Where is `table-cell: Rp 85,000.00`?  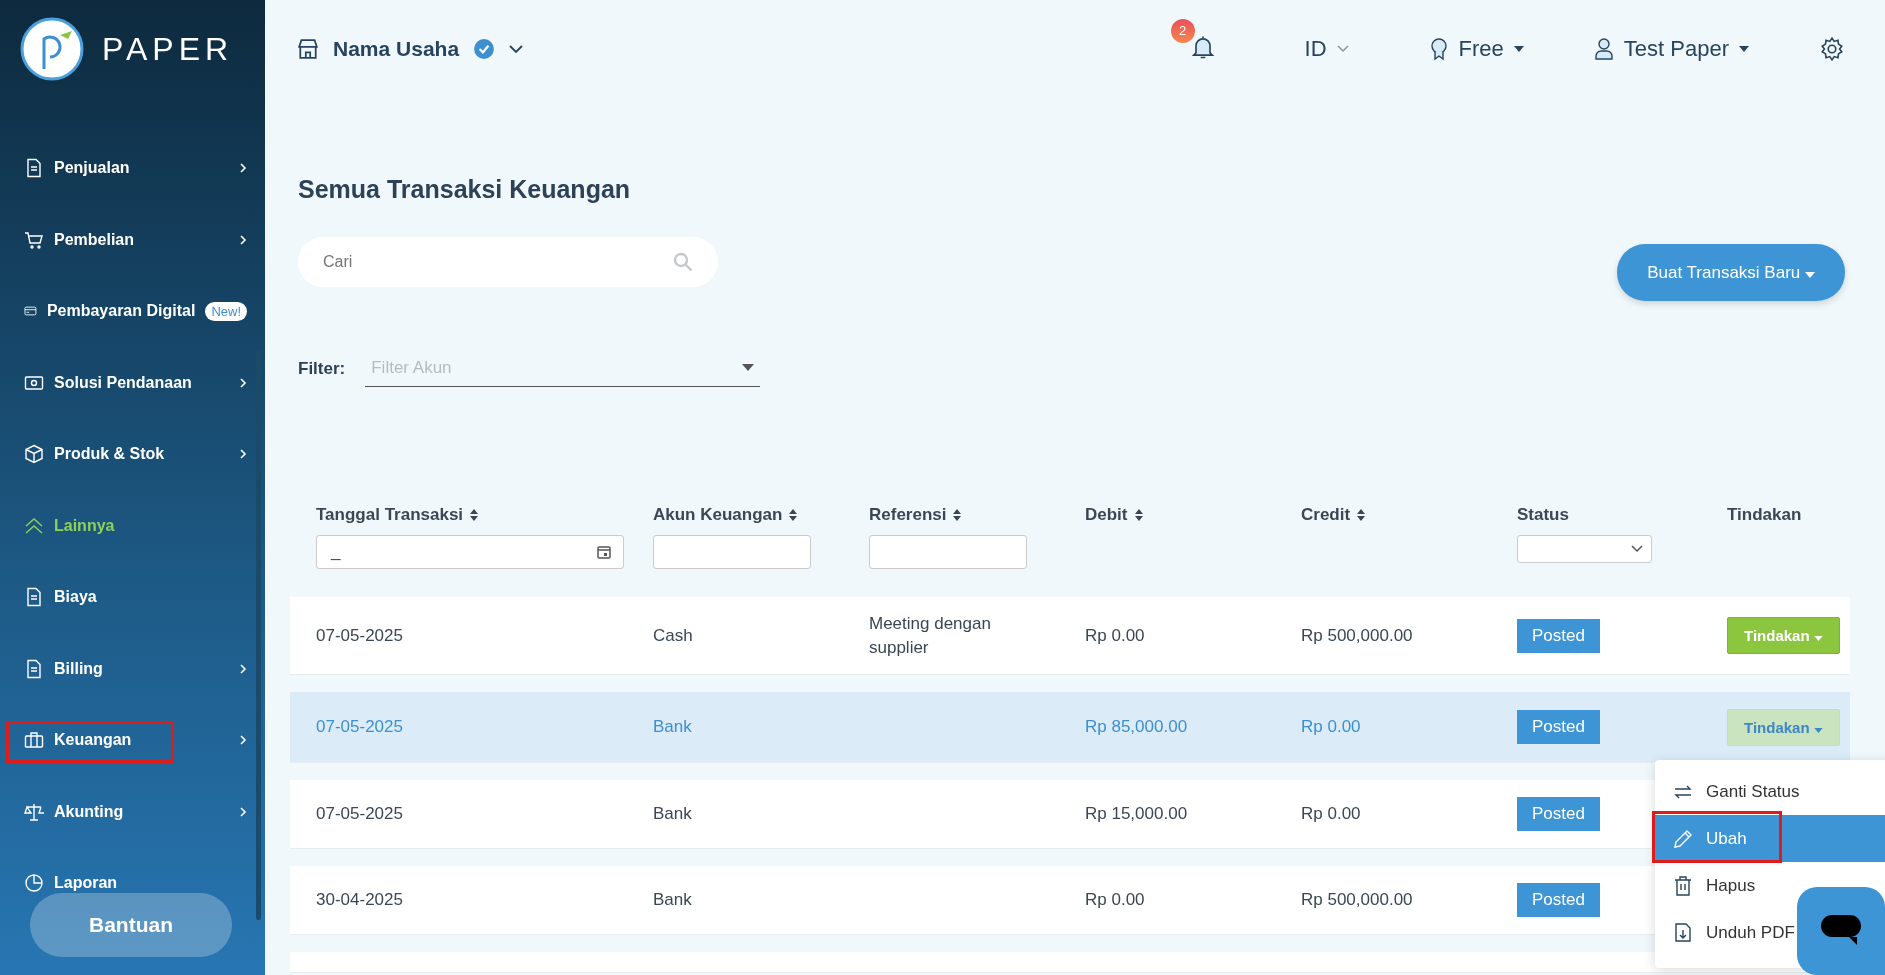 table-cell: Rp 85,000.00 is located at coordinates (1136, 726).